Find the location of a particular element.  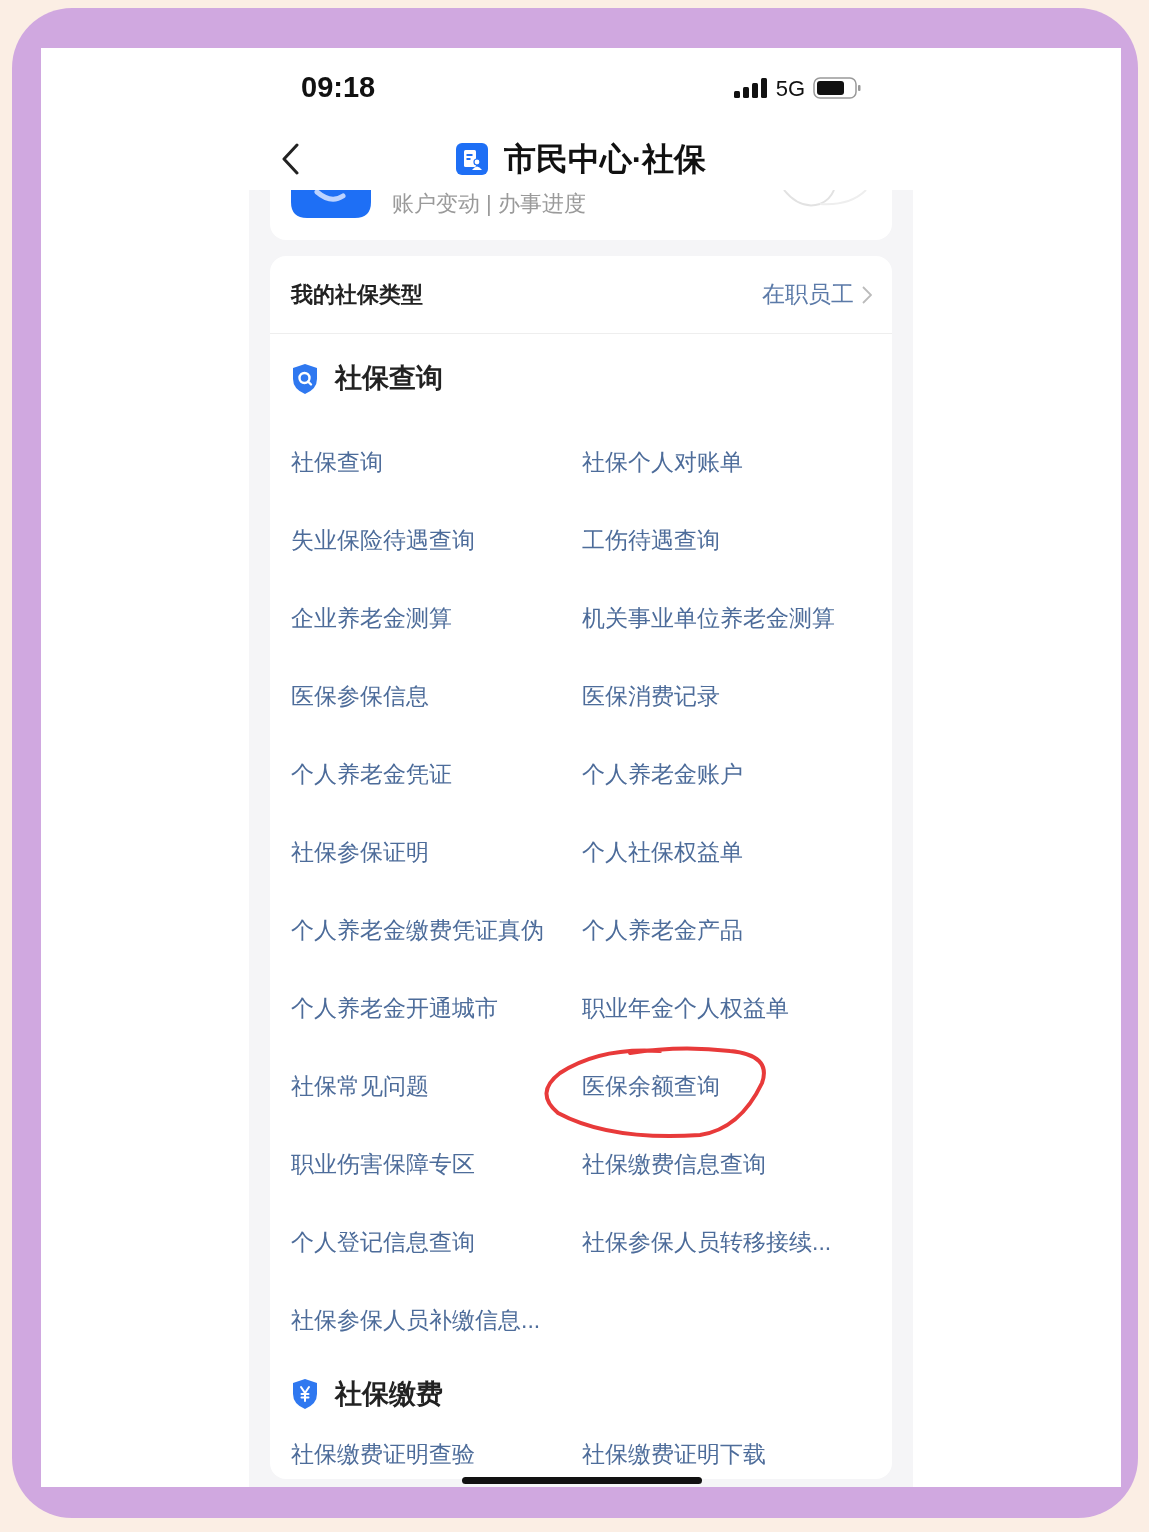

service-link: 社保缴费证明查验 is located at coordinates (383, 1454).